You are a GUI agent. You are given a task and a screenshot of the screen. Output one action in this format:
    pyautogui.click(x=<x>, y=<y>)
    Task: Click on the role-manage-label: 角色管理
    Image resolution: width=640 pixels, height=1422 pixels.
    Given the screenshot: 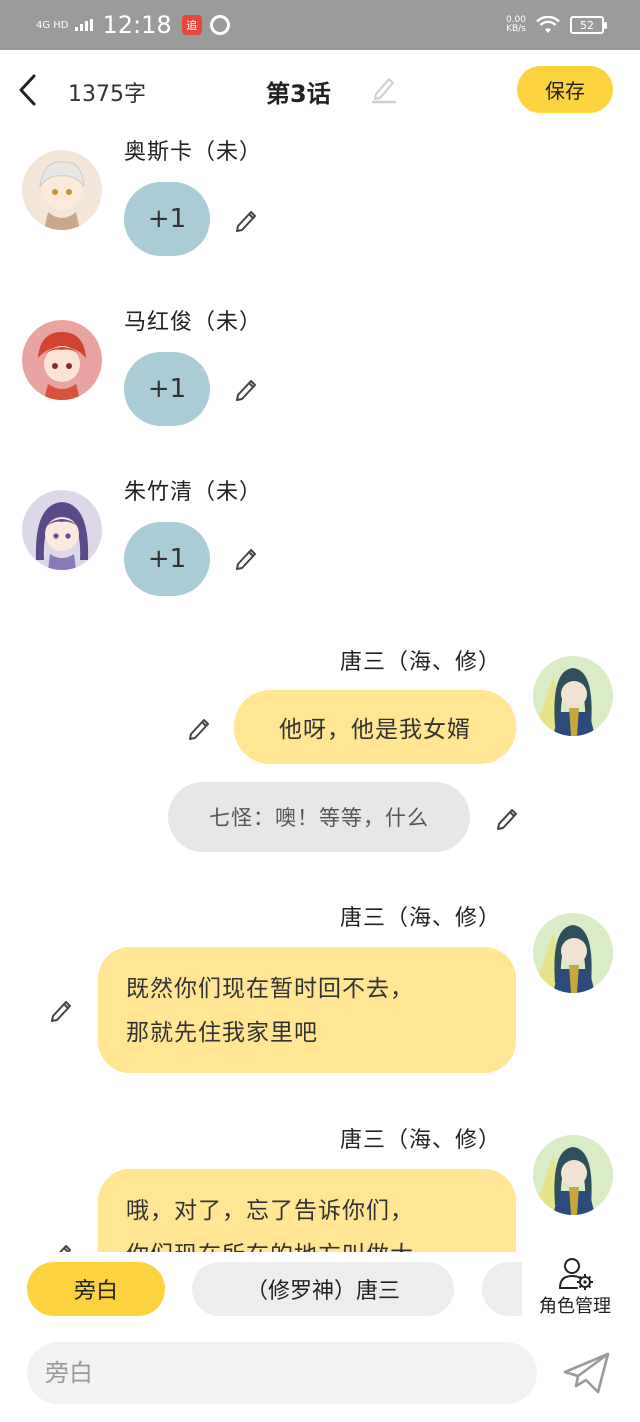 What is the action you would take?
    pyautogui.click(x=575, y=1306)
    